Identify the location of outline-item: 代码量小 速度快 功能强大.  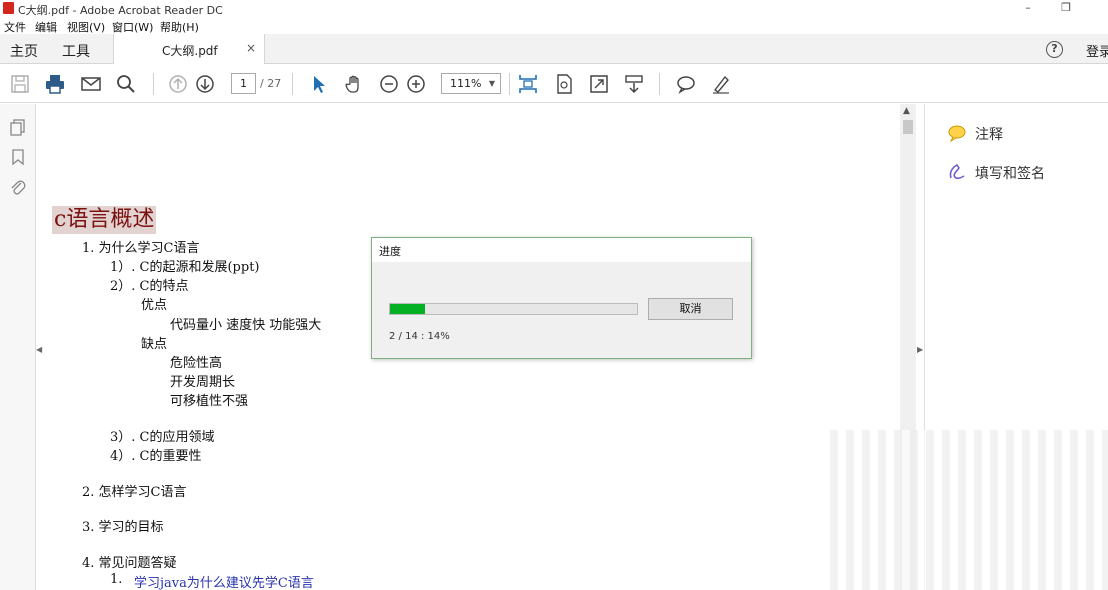
(246, 325).